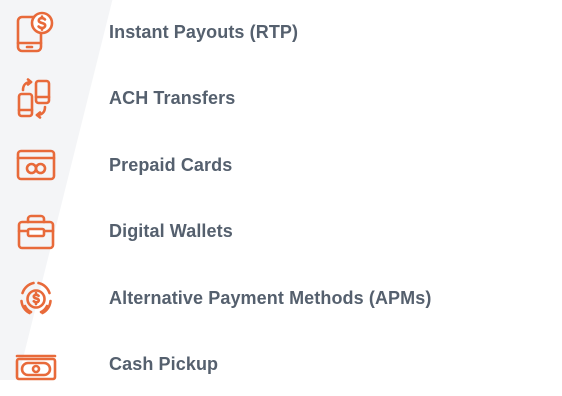 Image resolution: width=562 pixels, height=396 pixels. Describe the element at coordinates (36, 33) in the screenshot. I see `phone-dollar-icon` at that location.